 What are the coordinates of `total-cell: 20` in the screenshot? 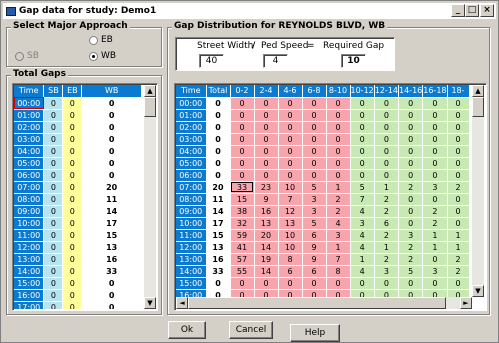 It's located at (218, 187).